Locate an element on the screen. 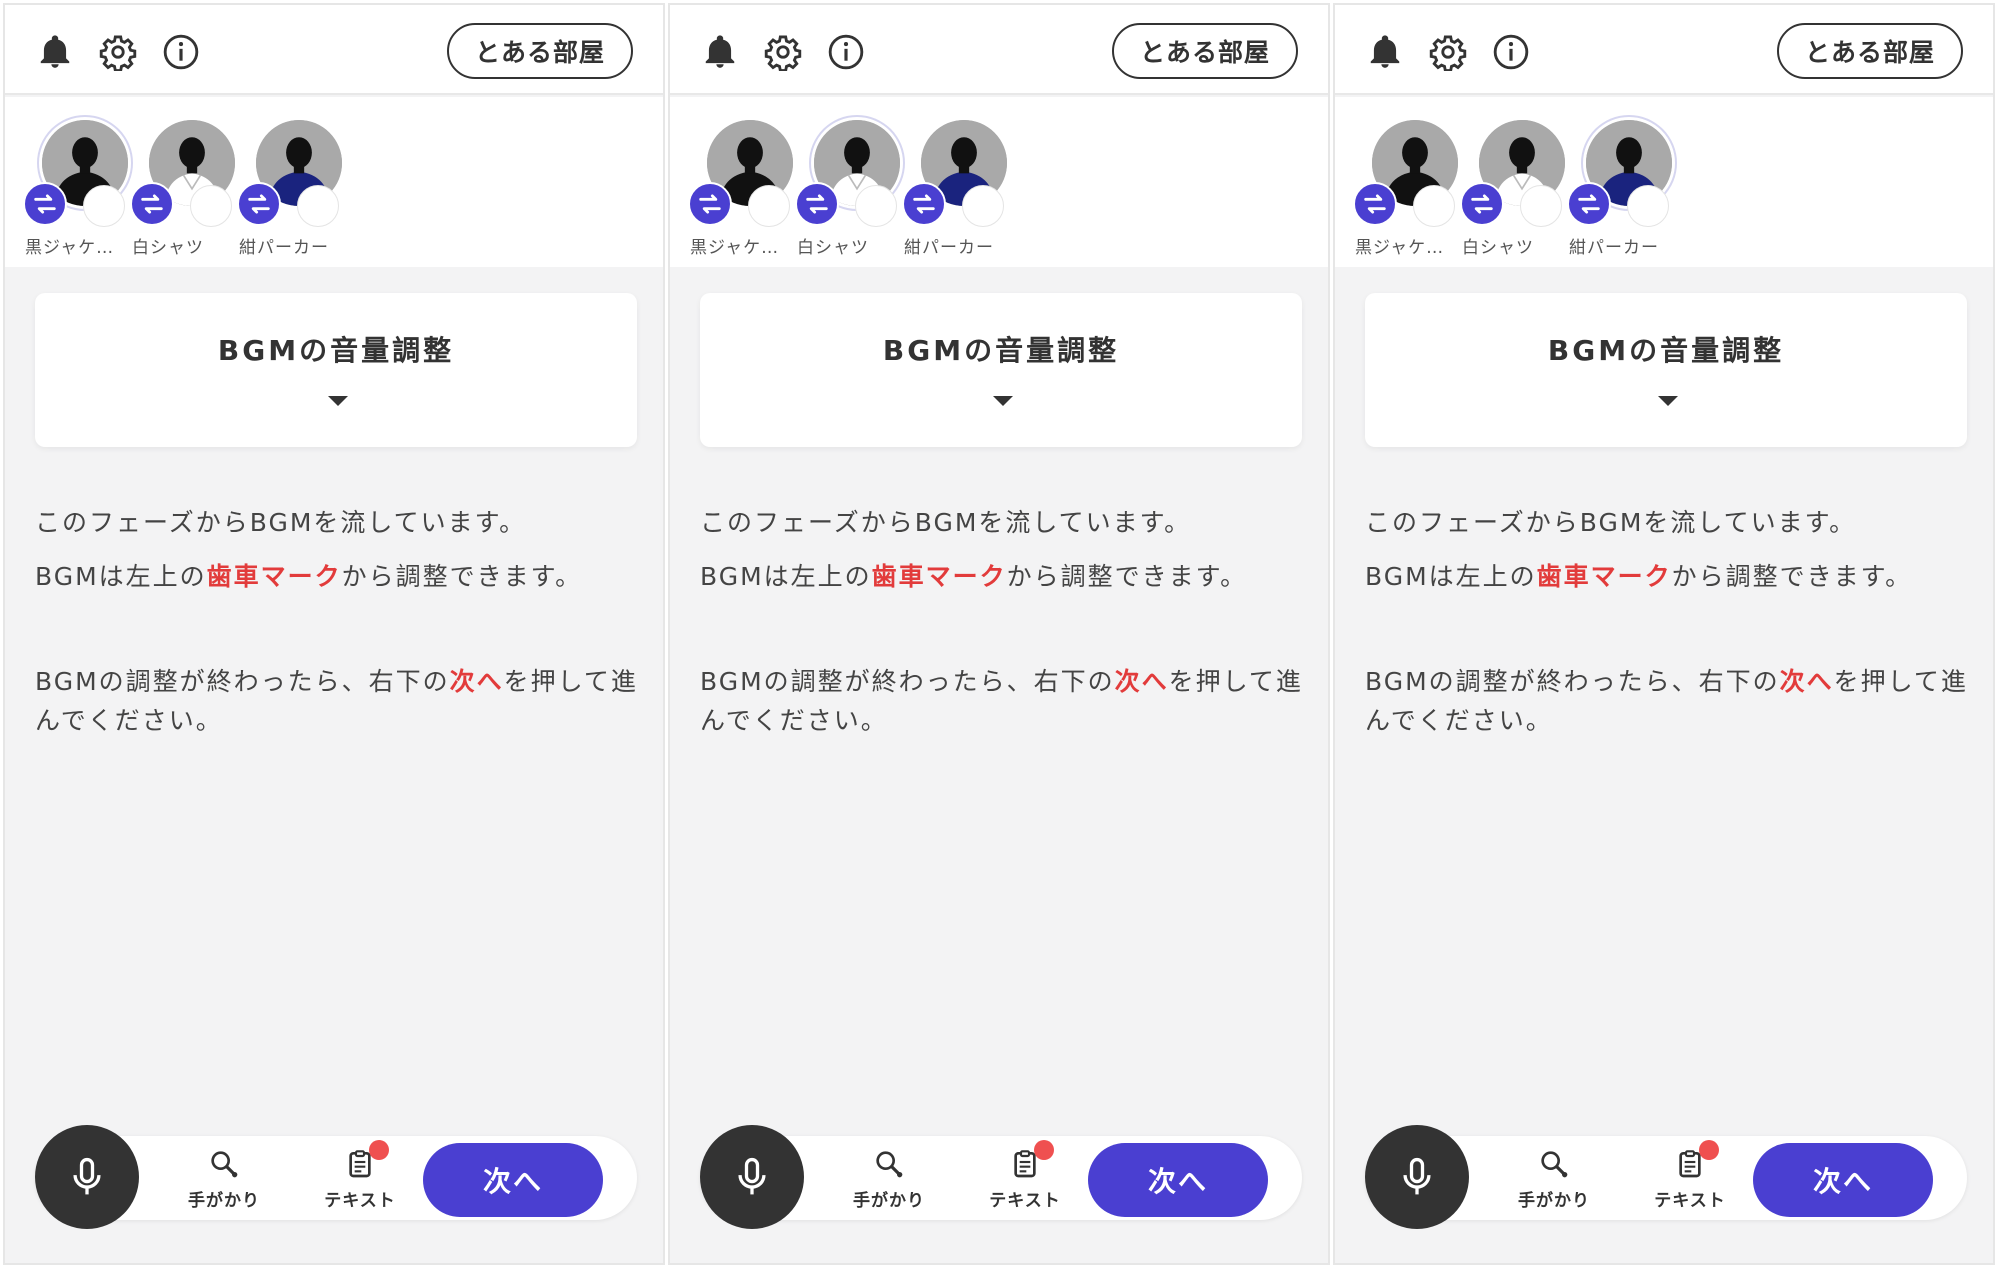 The height and width of the screenshot is (1267, 2000). next-highlight: 次へ is located at coordinates (1141, 681).